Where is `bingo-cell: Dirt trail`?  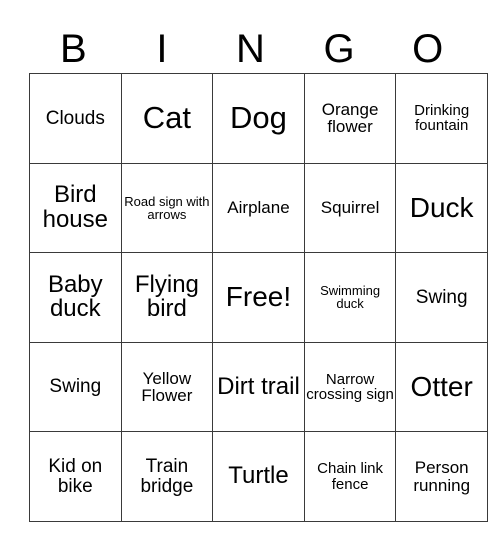 bingo-cell: Dirt trail is located at coordinates (258, 387).